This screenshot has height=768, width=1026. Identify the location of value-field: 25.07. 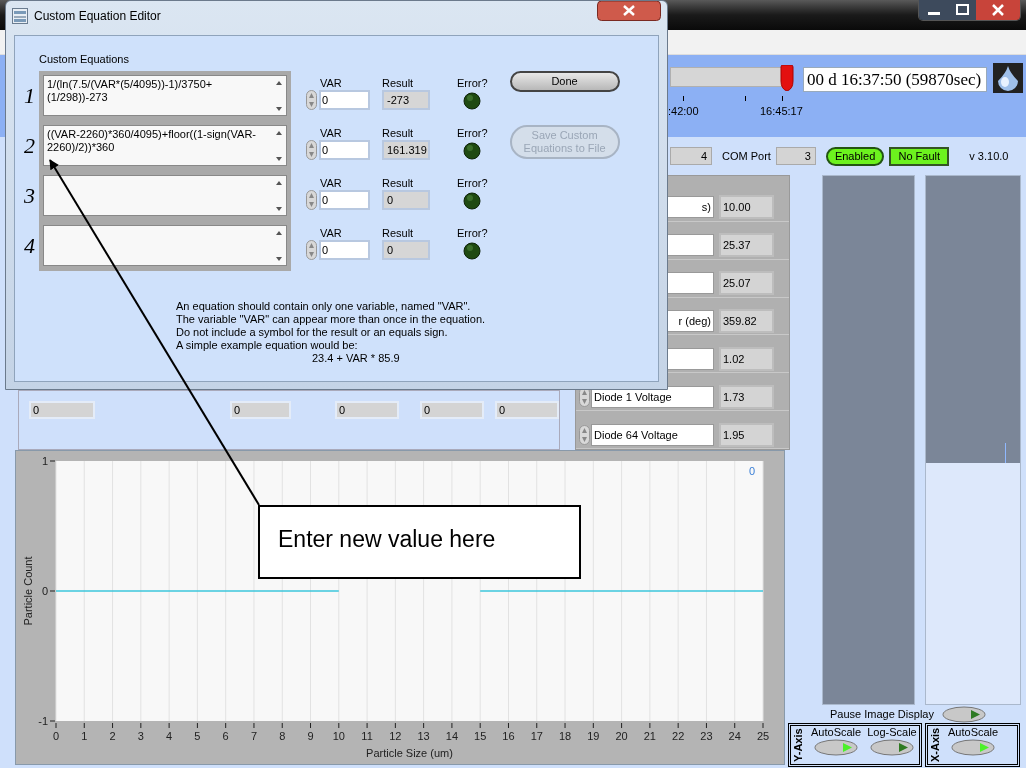
(746, 283).